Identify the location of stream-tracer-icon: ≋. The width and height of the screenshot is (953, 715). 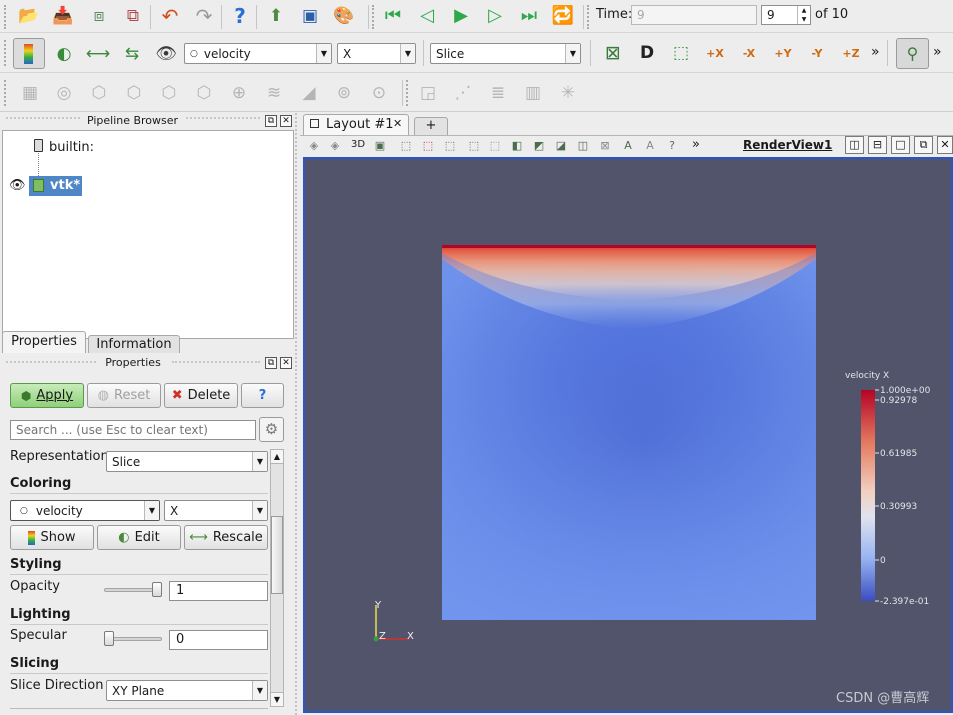
(274, 93).